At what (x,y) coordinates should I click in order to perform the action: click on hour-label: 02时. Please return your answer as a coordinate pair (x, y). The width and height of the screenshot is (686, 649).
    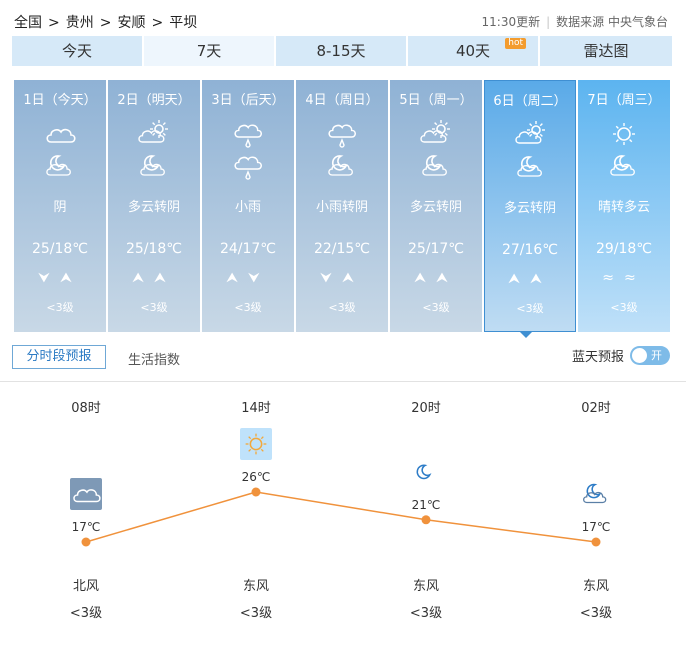
    Looking at the image, I should click on (596, 408).